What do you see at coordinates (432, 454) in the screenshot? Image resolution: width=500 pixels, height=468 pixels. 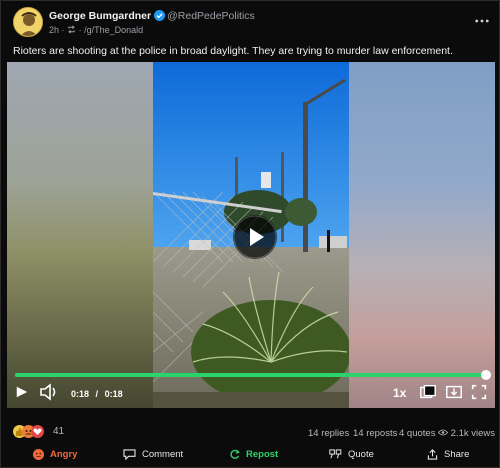 I see `share-icon` at bounding box center [432, 454].